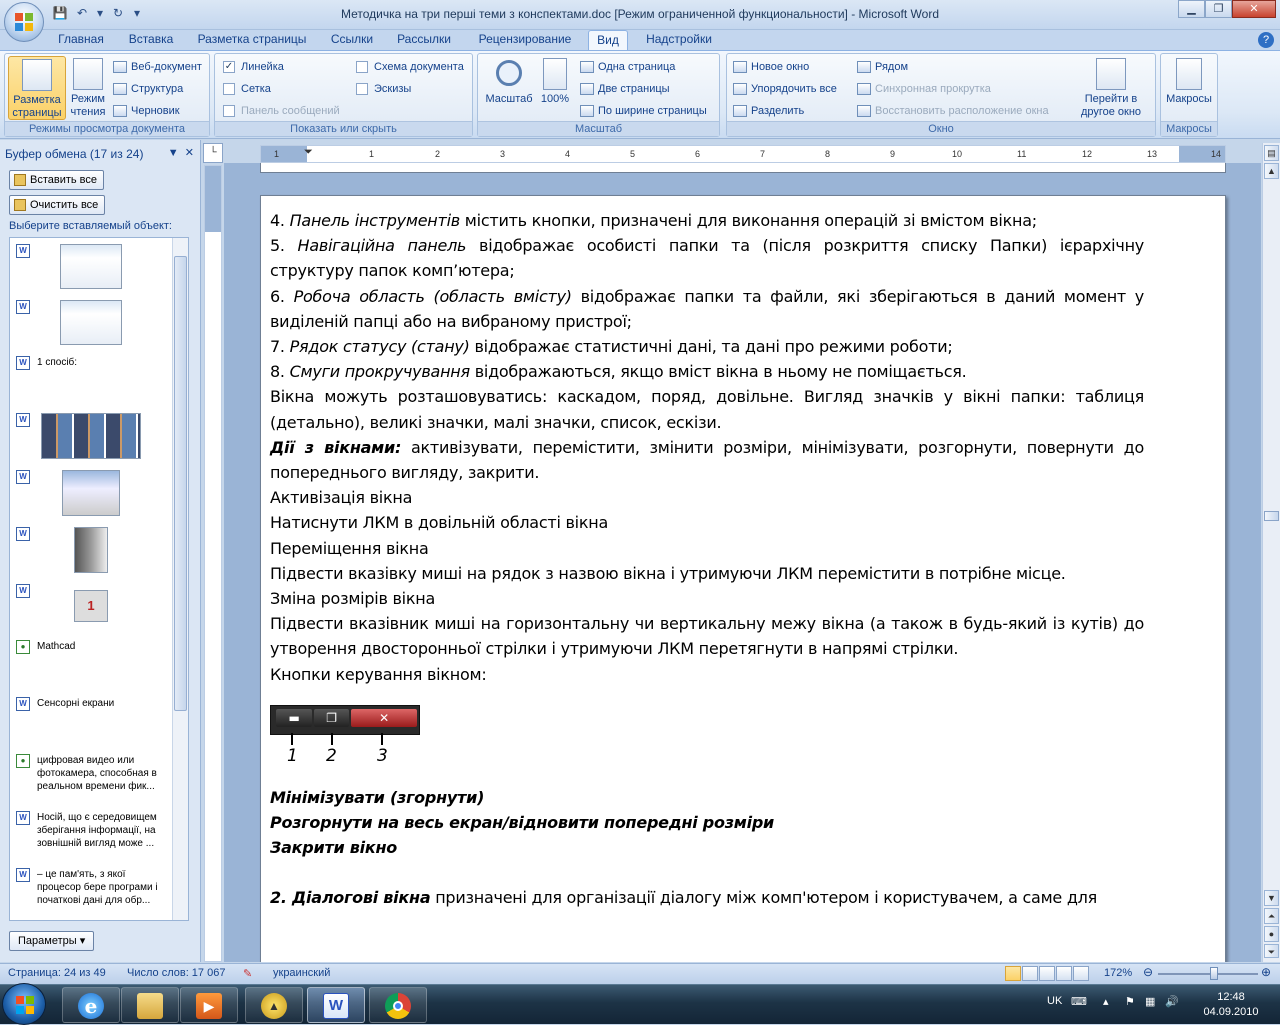 The width and height of the screenshot is (1280, 1025). Describe the element at coordinates (57, 973) in the screenshot. I see `page-count: Страница: 24 из 49` at that location.